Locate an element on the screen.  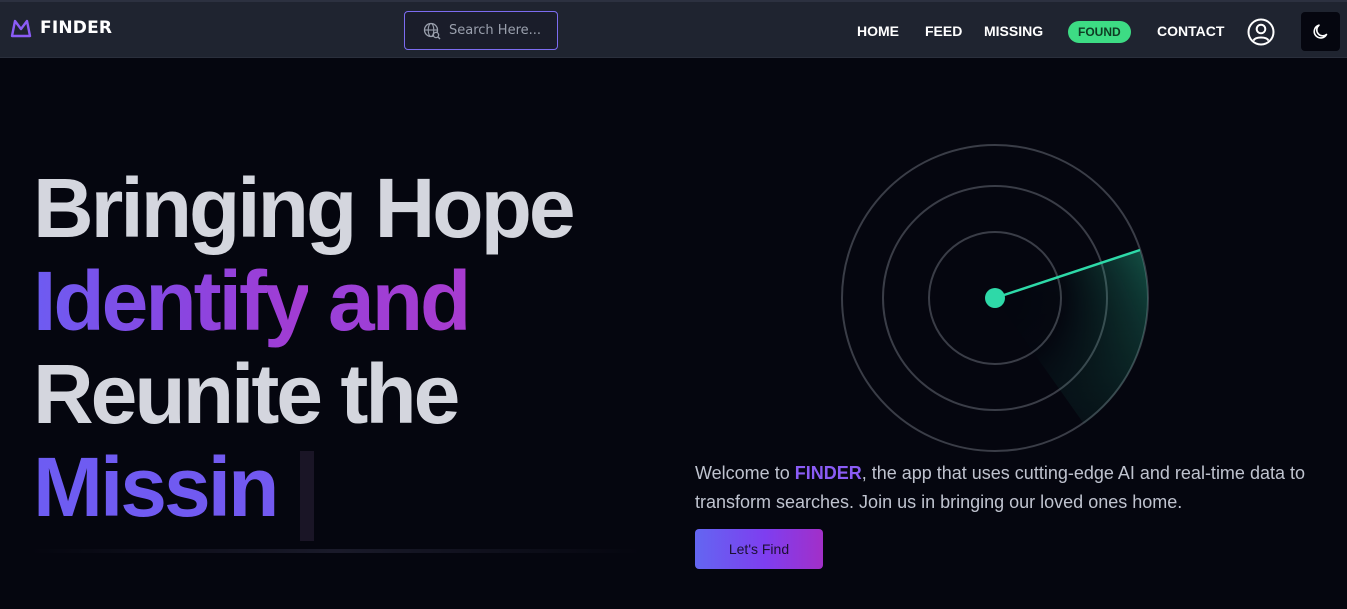
headline-line-2: Identify and is located at coordinates (303, 301).